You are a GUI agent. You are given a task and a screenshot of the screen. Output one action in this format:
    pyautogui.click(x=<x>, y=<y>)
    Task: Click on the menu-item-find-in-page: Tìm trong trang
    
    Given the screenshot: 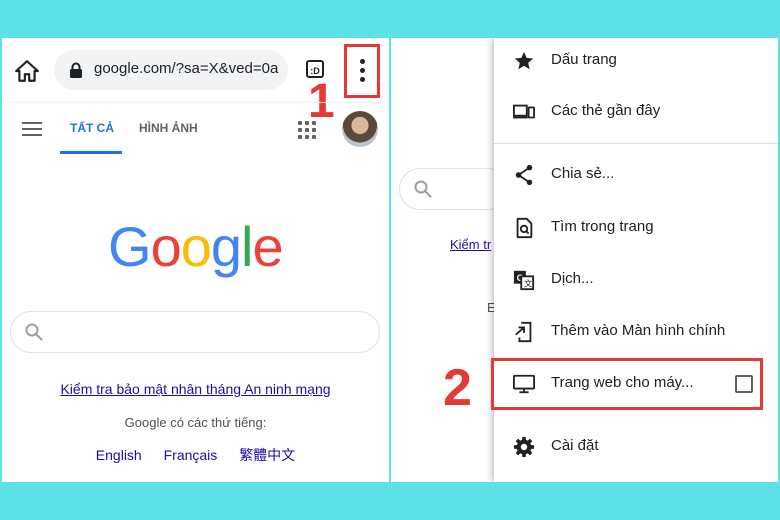 What is the action you would take?
    pyautogui.click(x=636, y=227)
    